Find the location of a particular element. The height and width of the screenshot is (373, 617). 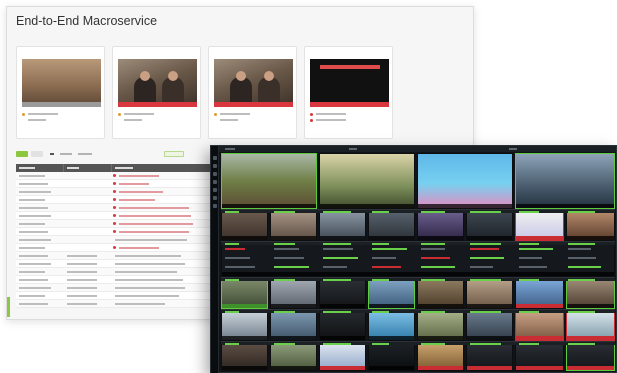

transcoder-thumbnail is located at coordinates (349, 83).